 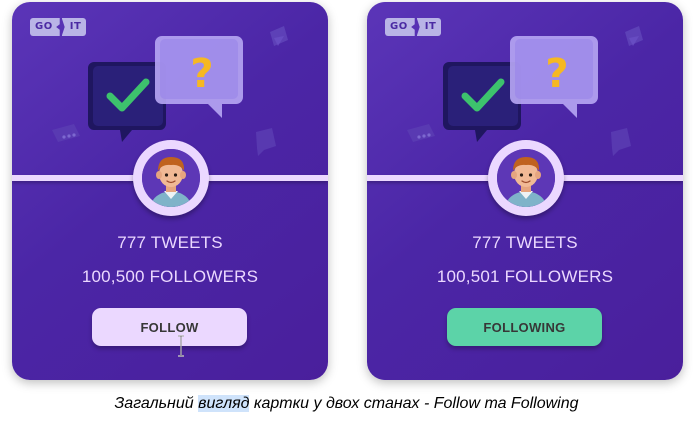 I want to click on followers-count: 100,501 FOLLOWERS, so click(x=525, y=276).